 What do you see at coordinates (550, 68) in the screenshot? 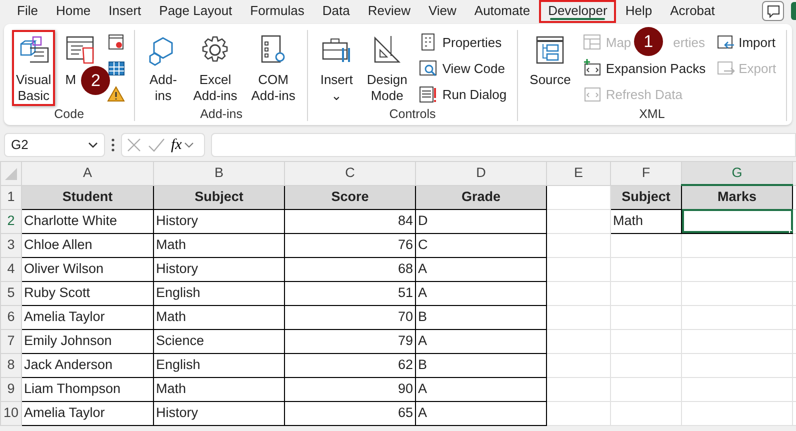
I see `ribbon-button: Source` at bounding box center [550, 68].